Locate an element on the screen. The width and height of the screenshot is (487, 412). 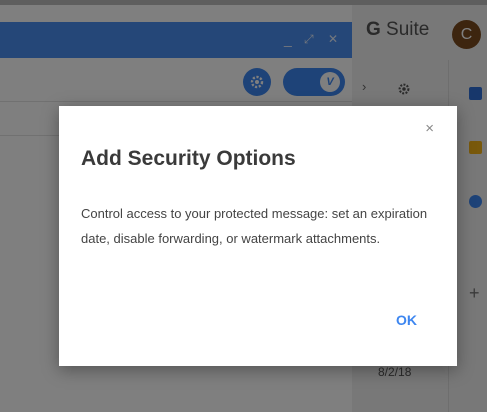
ok-button: OK is located at coordinates (406, 320).